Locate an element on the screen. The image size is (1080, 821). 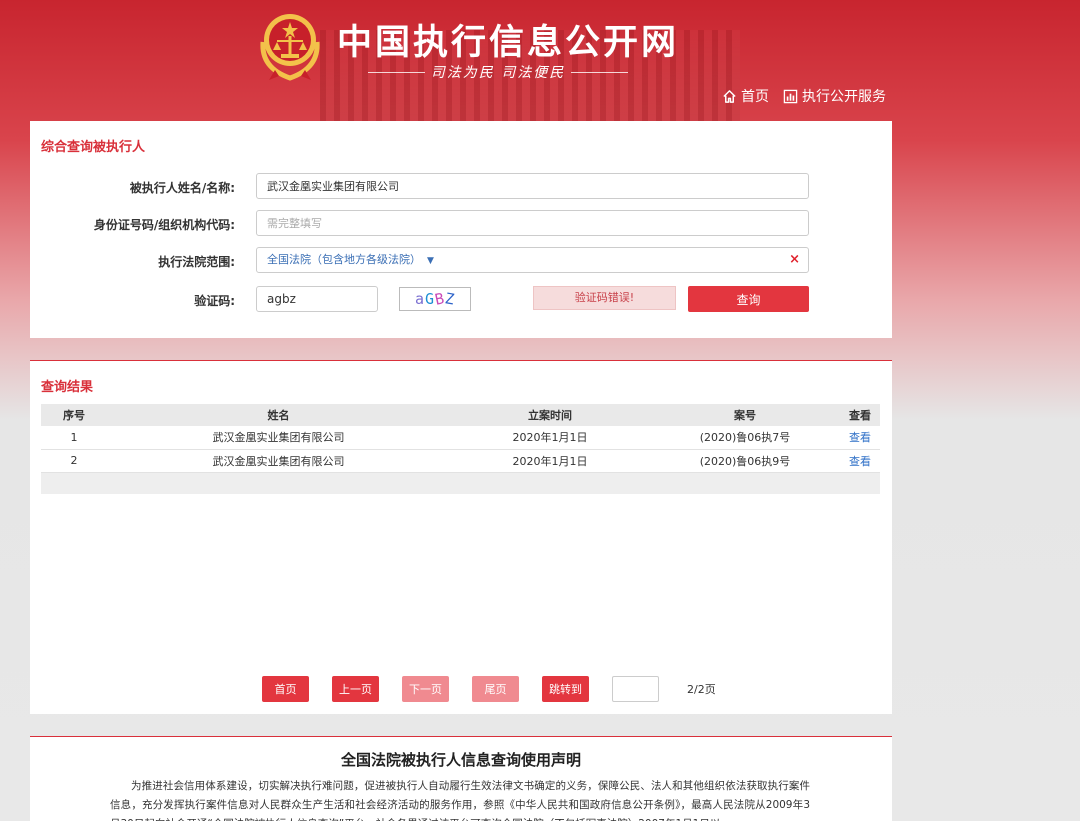
pagination: 首页 上一页 下一页 尾页 跳转到 2/2页 is located at coordinates (489, 689).